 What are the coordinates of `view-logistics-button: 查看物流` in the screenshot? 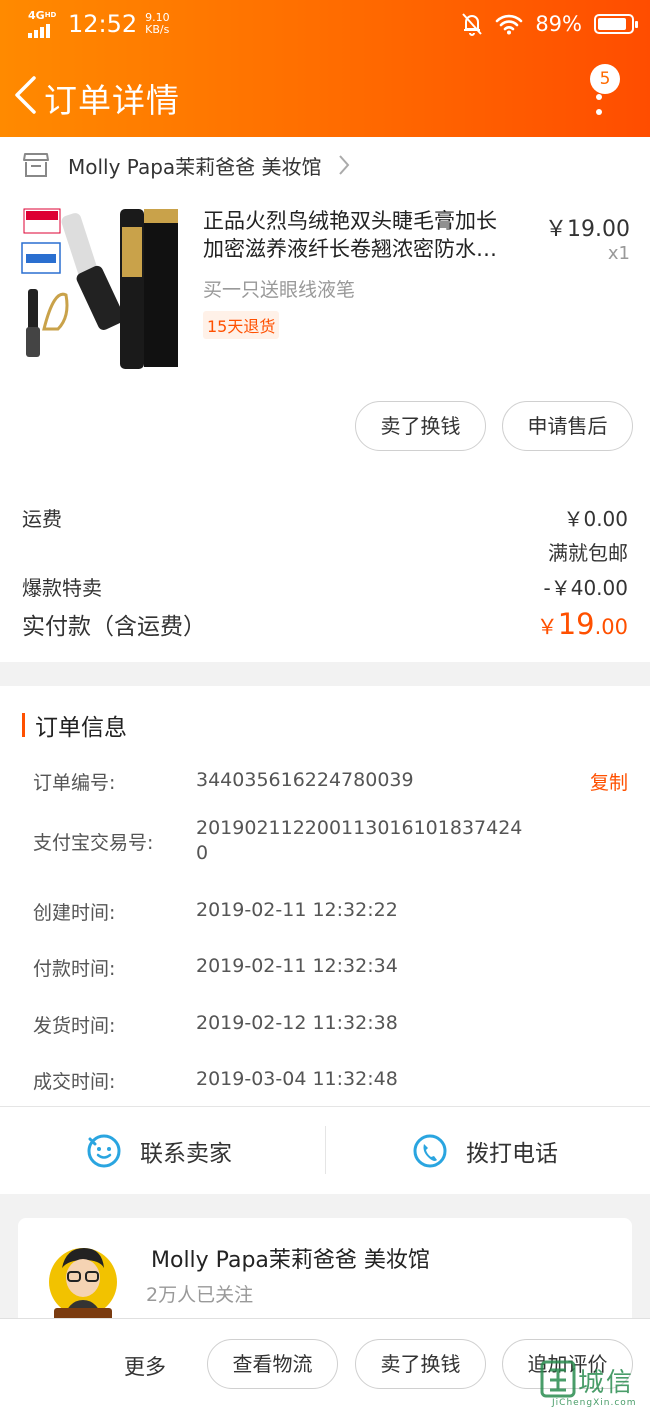 It's located at (272, 1364).